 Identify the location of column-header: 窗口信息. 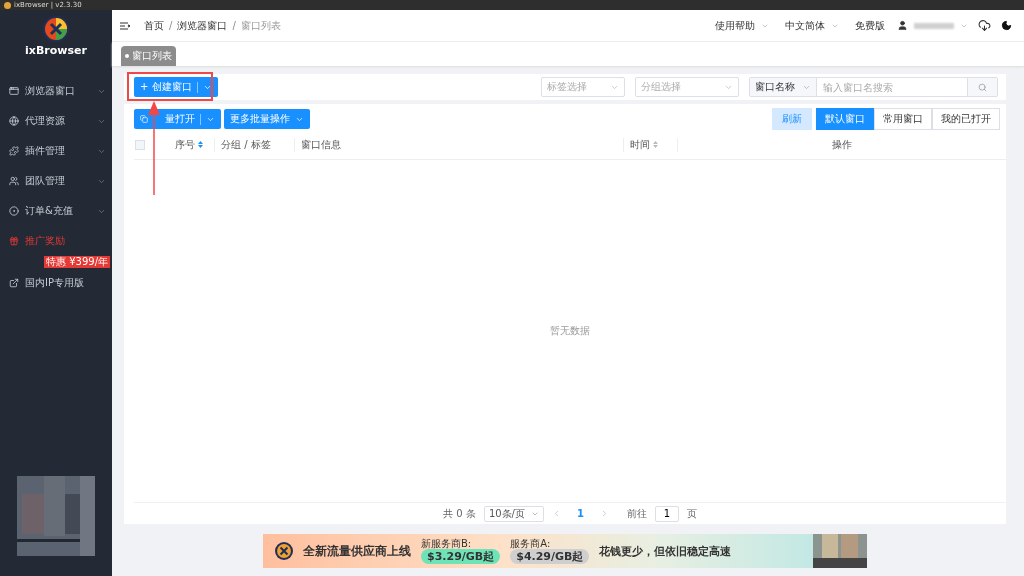
(459, 144).